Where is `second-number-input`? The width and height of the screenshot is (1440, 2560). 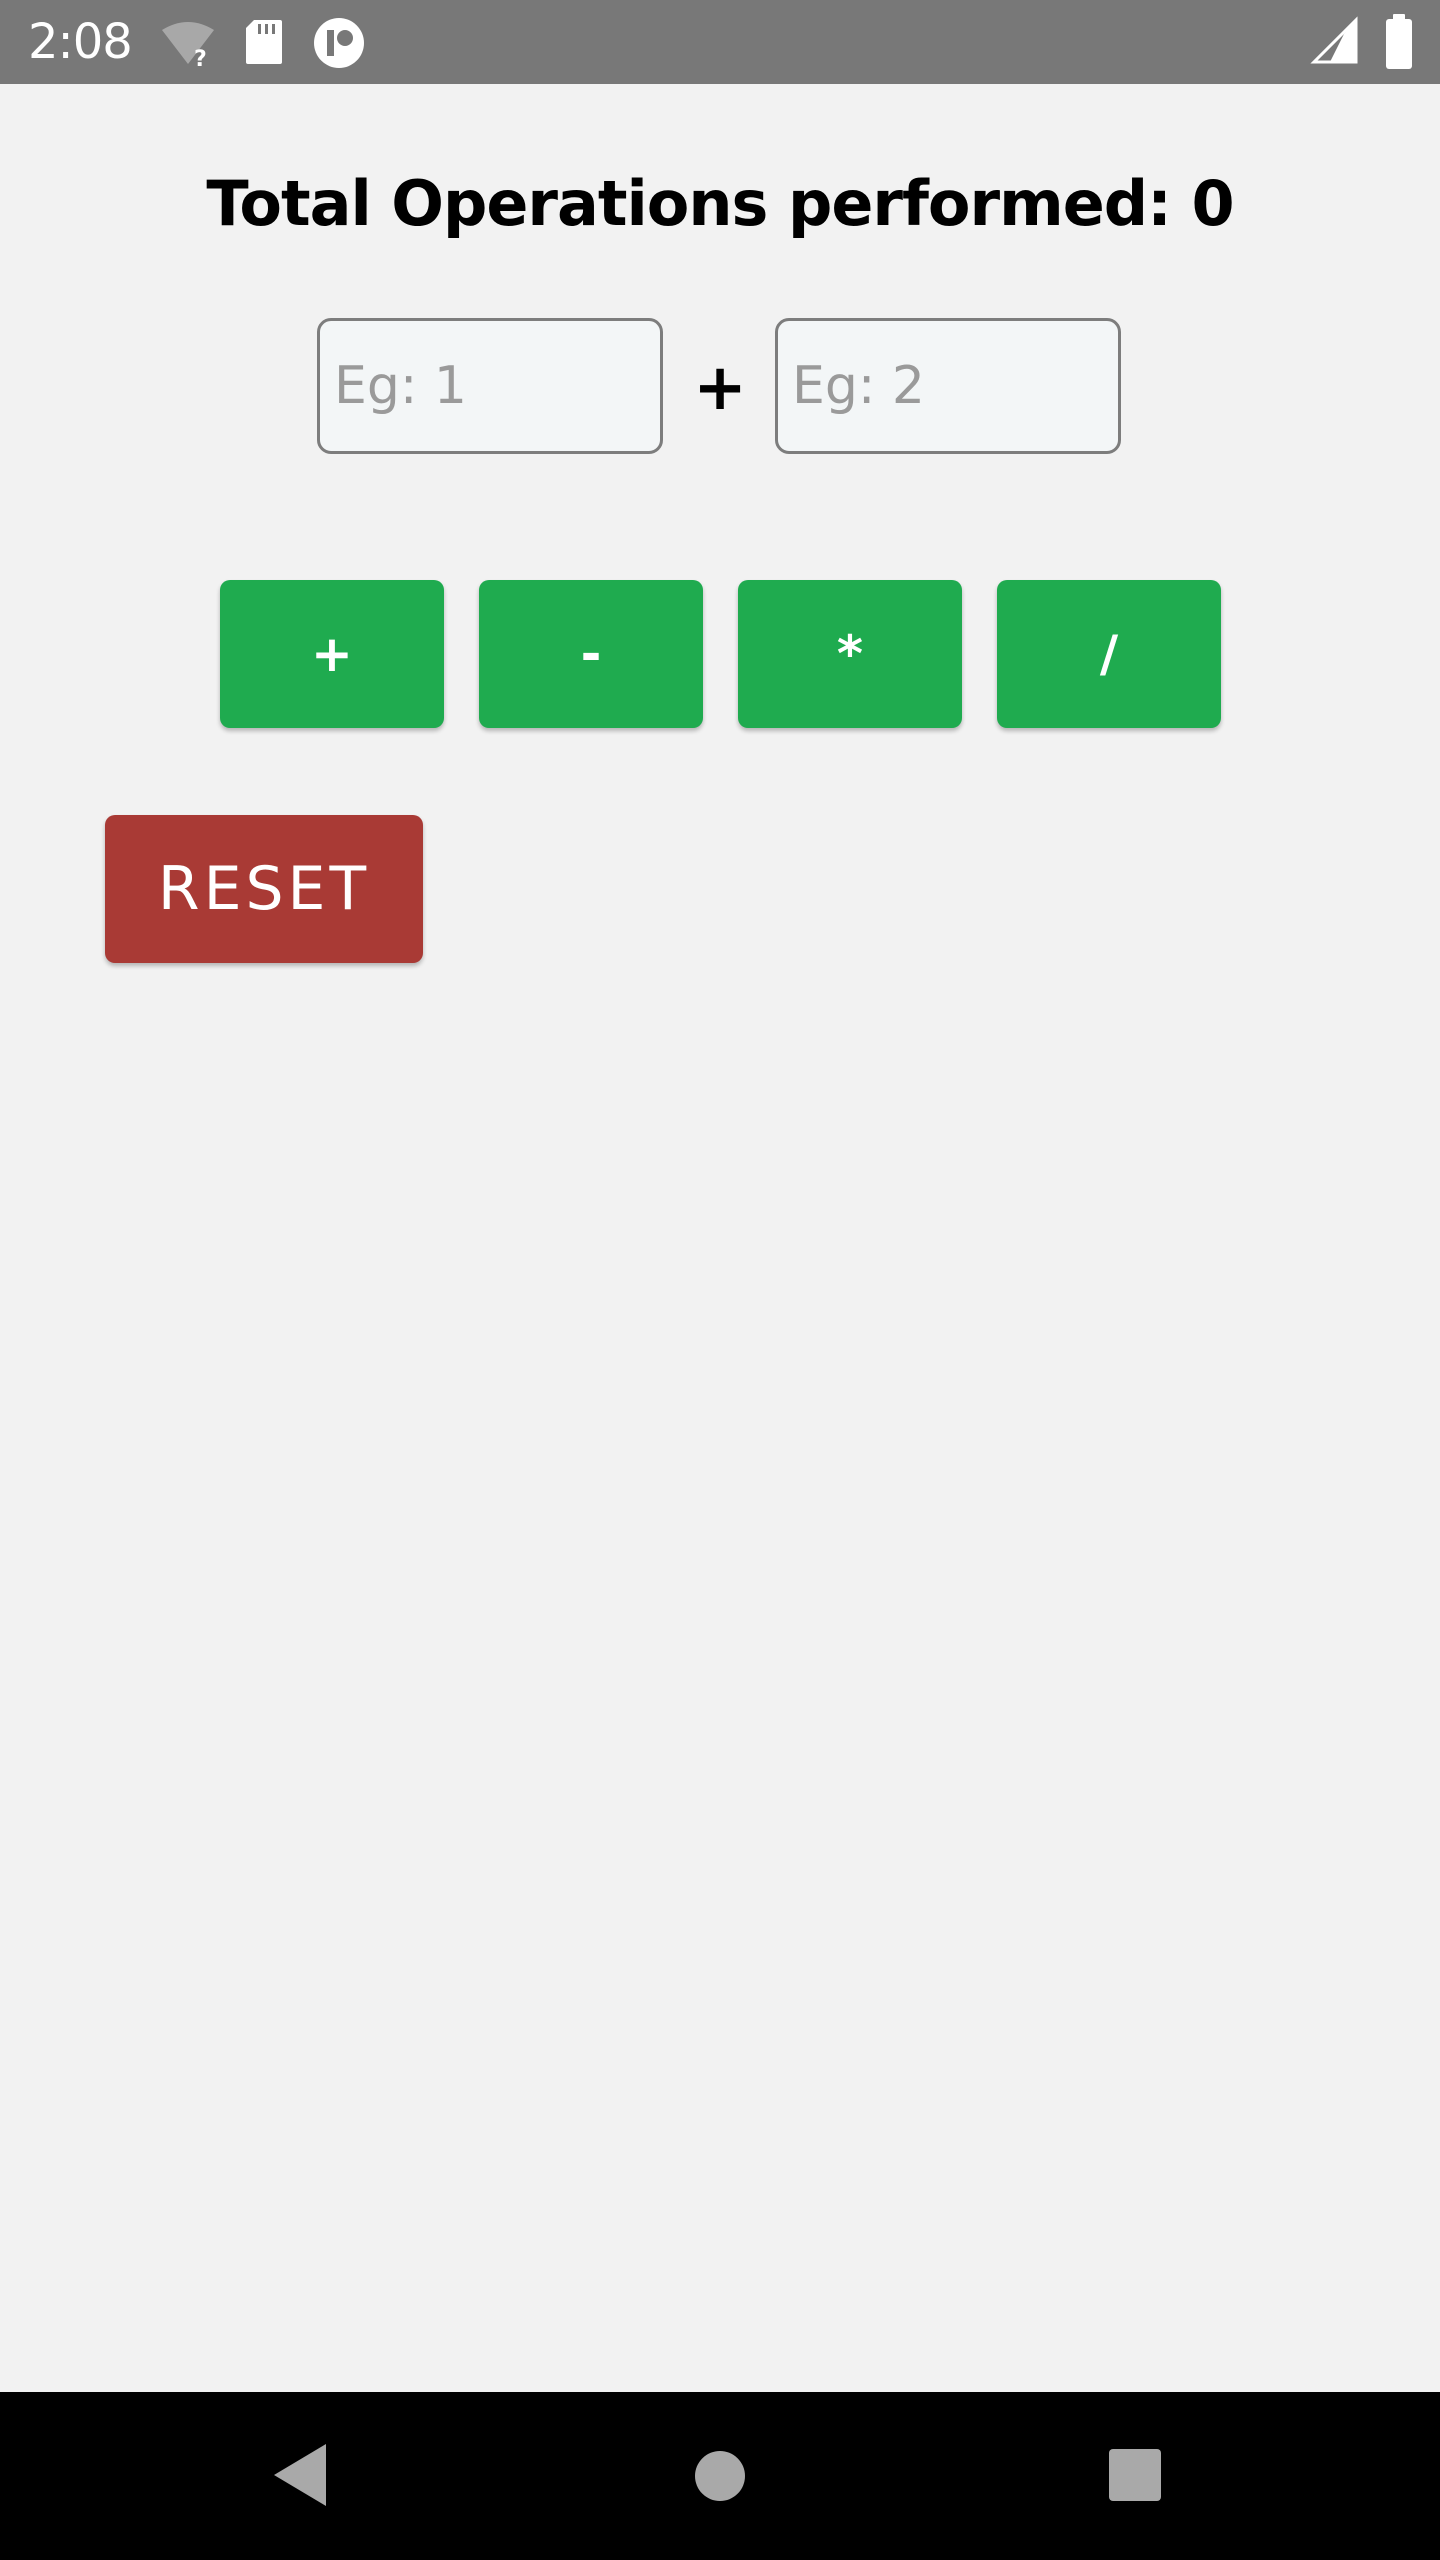 second-number-input is located at coordinates (948, 386).